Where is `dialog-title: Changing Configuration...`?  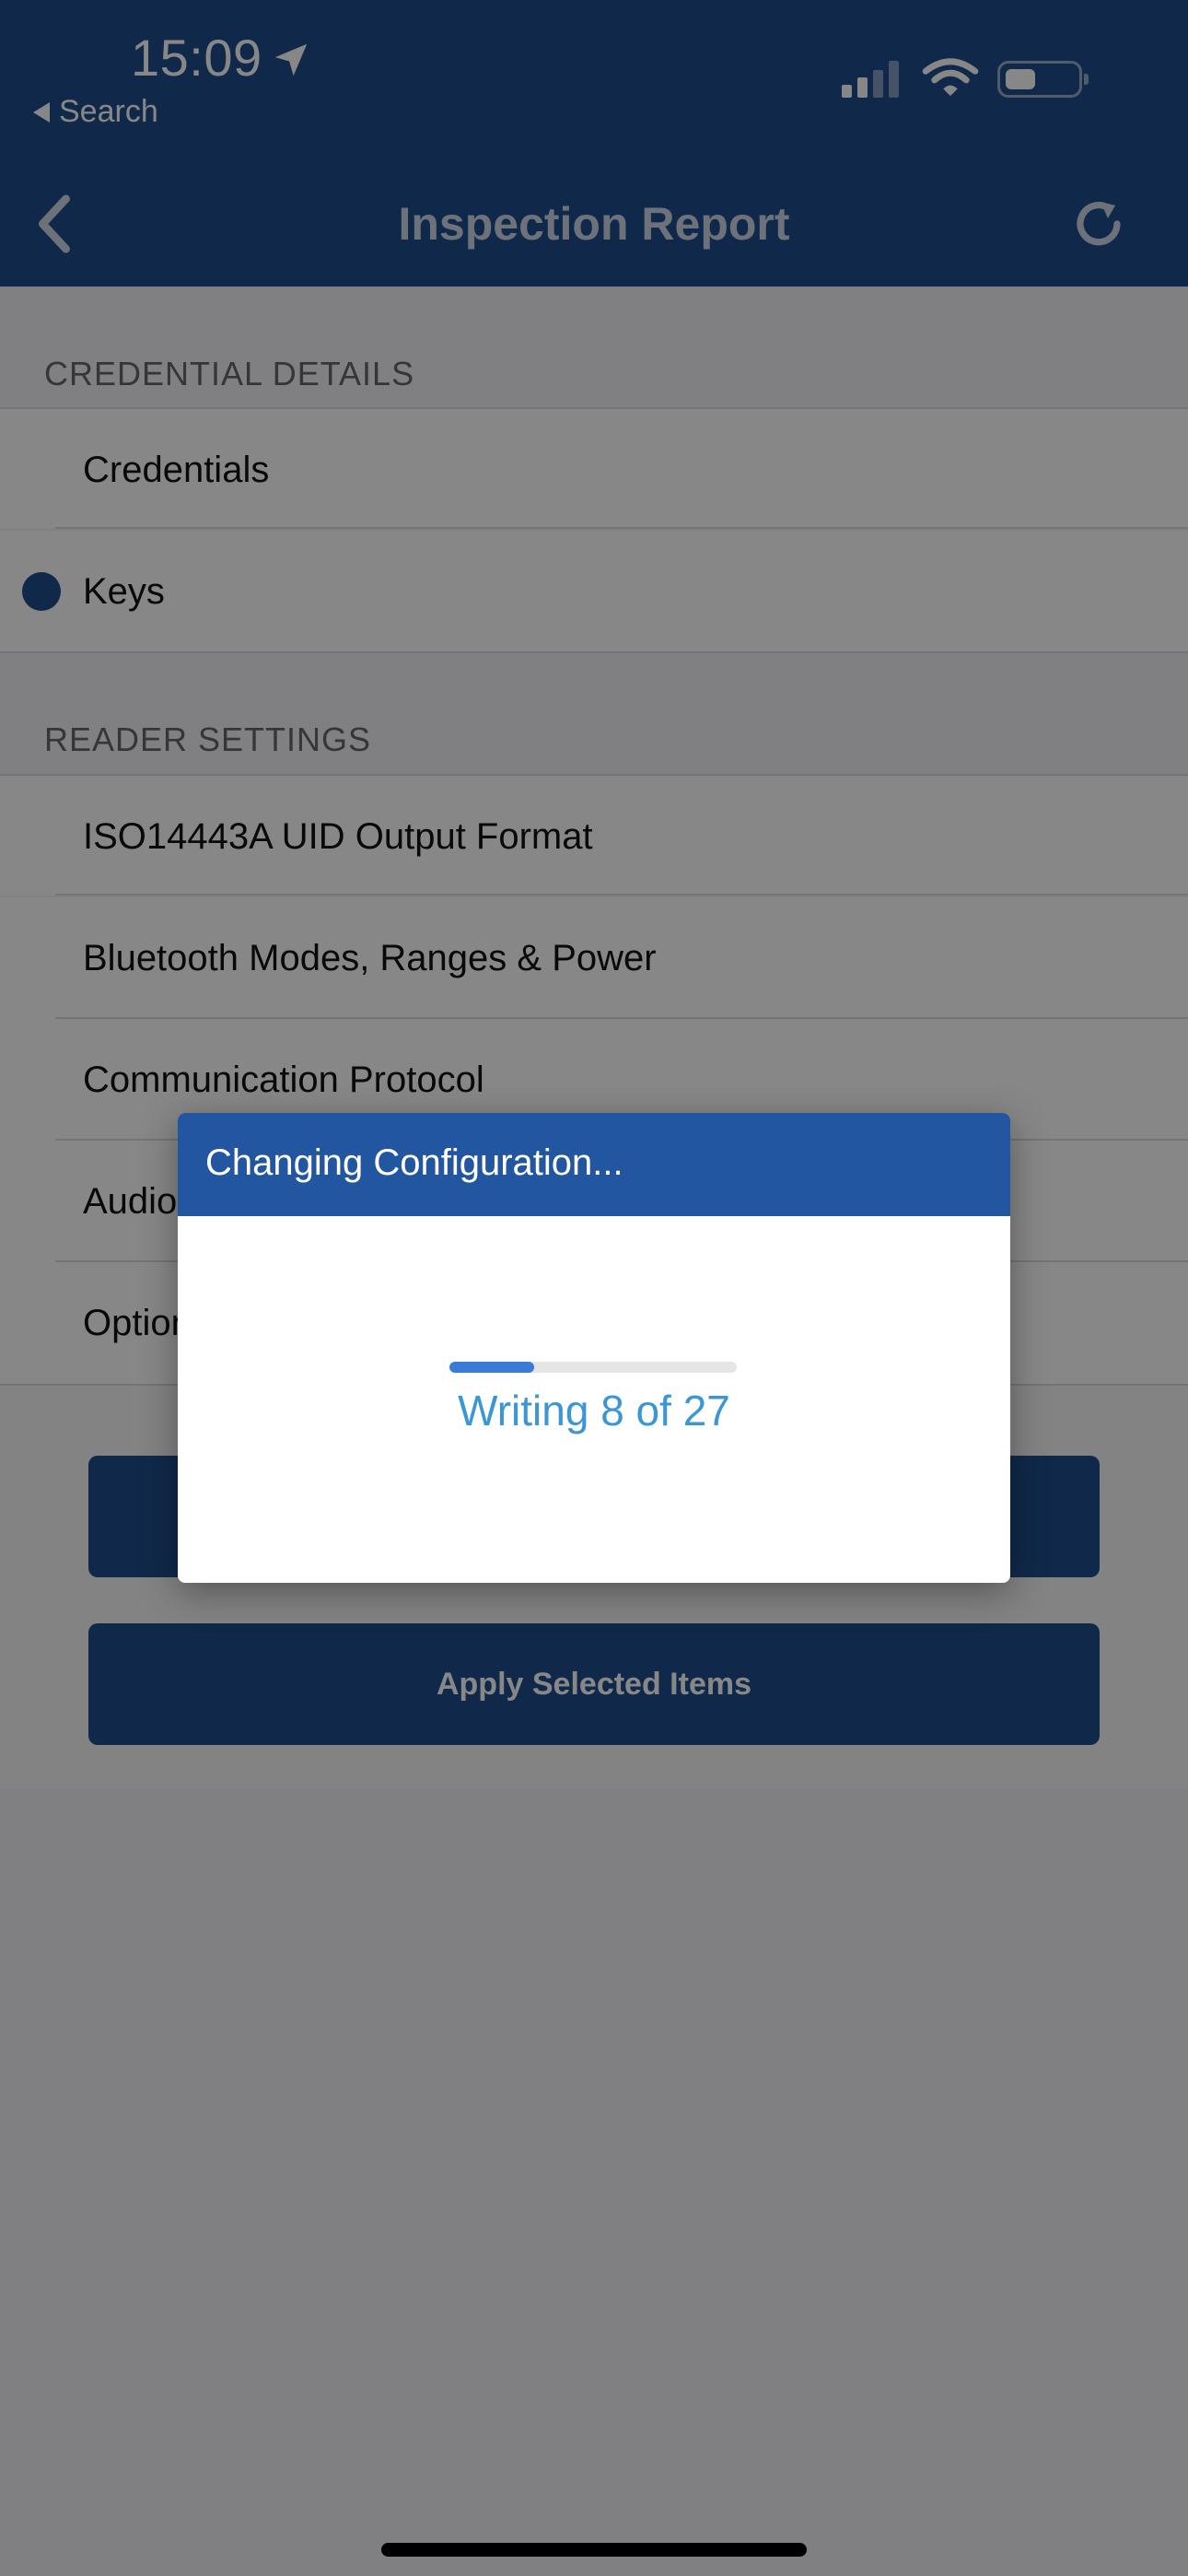 dialog-title: Changing Configuration... is located at coordinates (414, 1162).